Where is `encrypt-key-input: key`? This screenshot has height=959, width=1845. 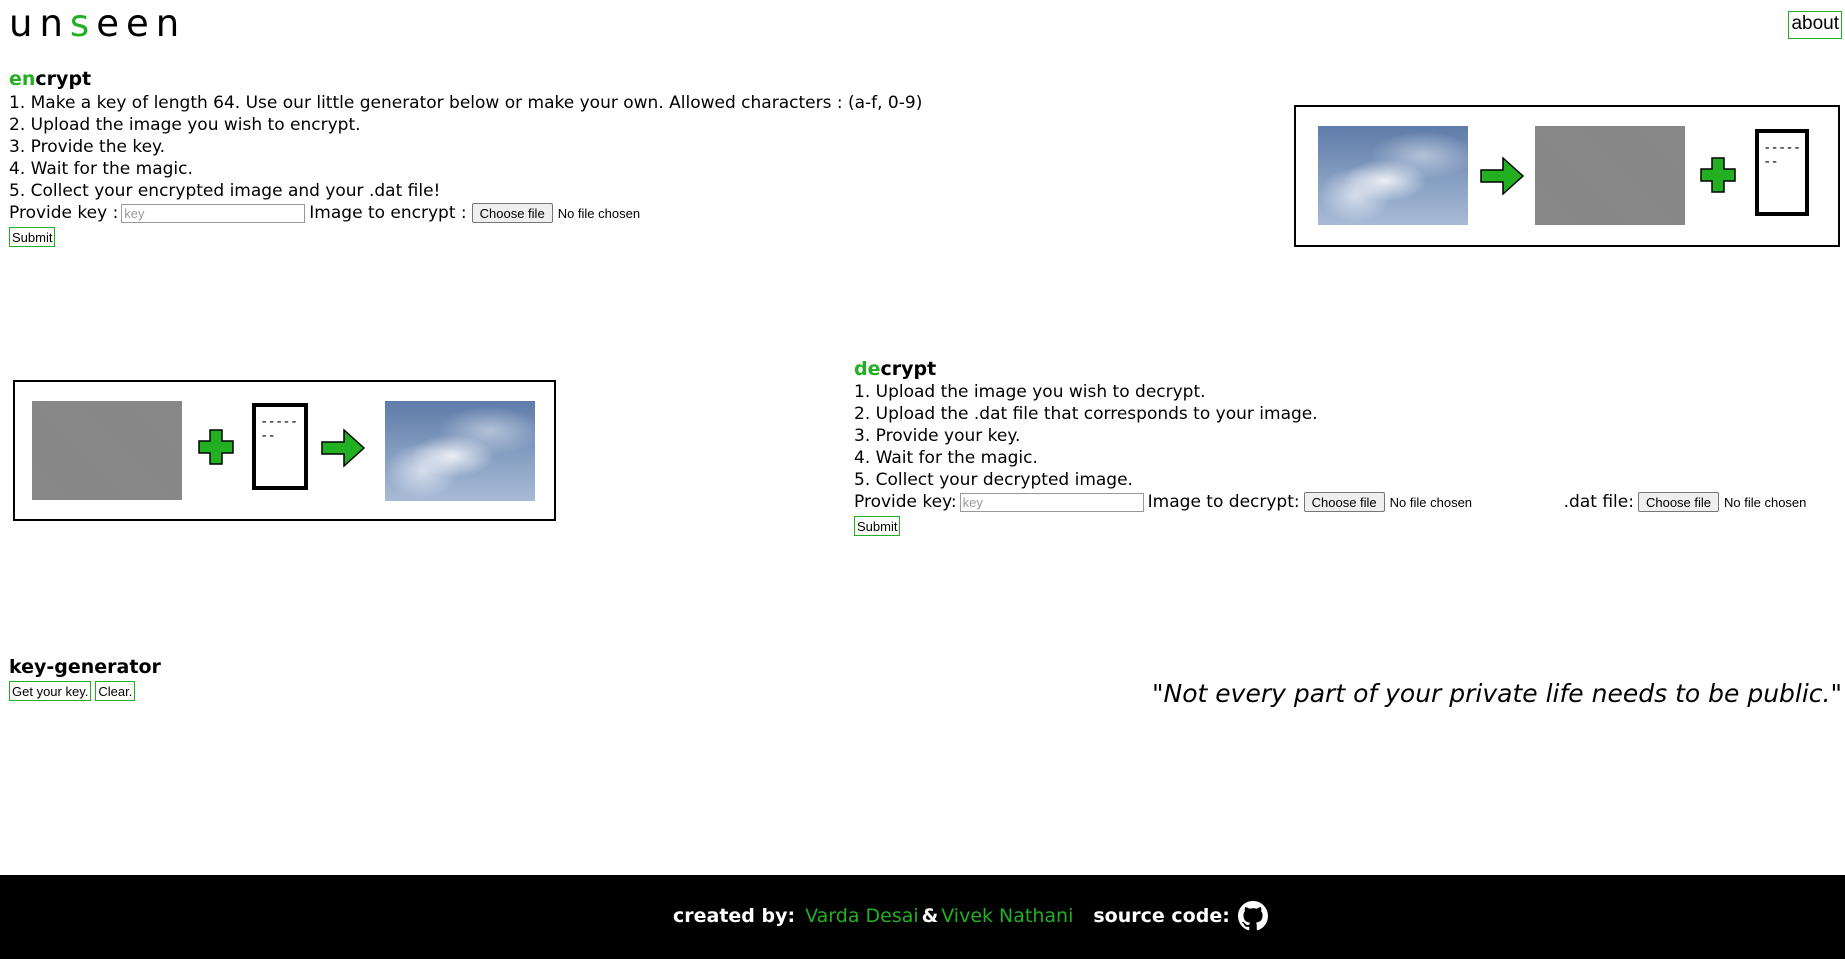
encrypt-key-input: key is located at coordinates (213, 213).